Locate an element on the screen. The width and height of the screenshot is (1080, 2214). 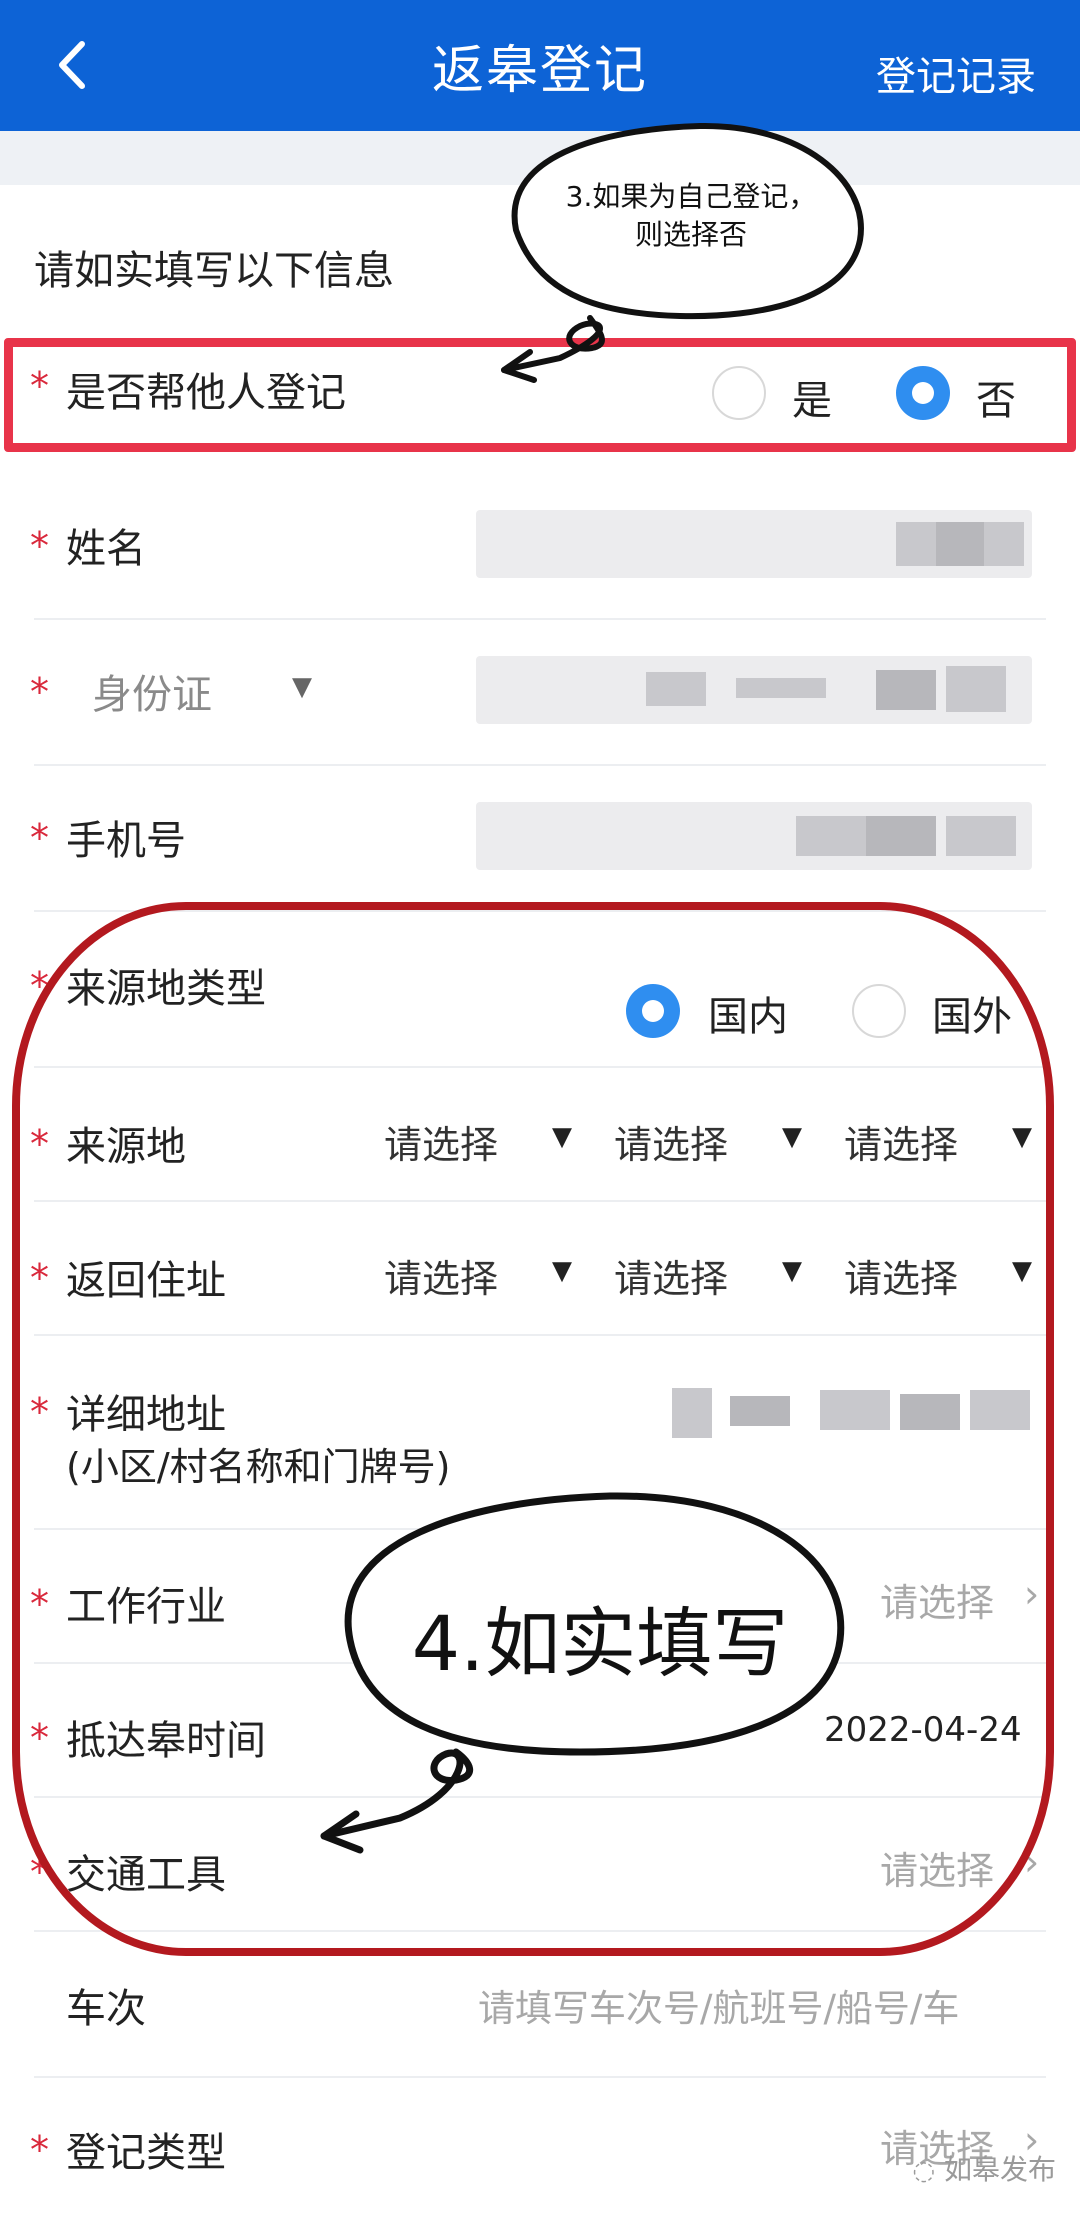
note3-text: 3.如果为自己登记， 则选择否 is located at coordinates (691, 215).